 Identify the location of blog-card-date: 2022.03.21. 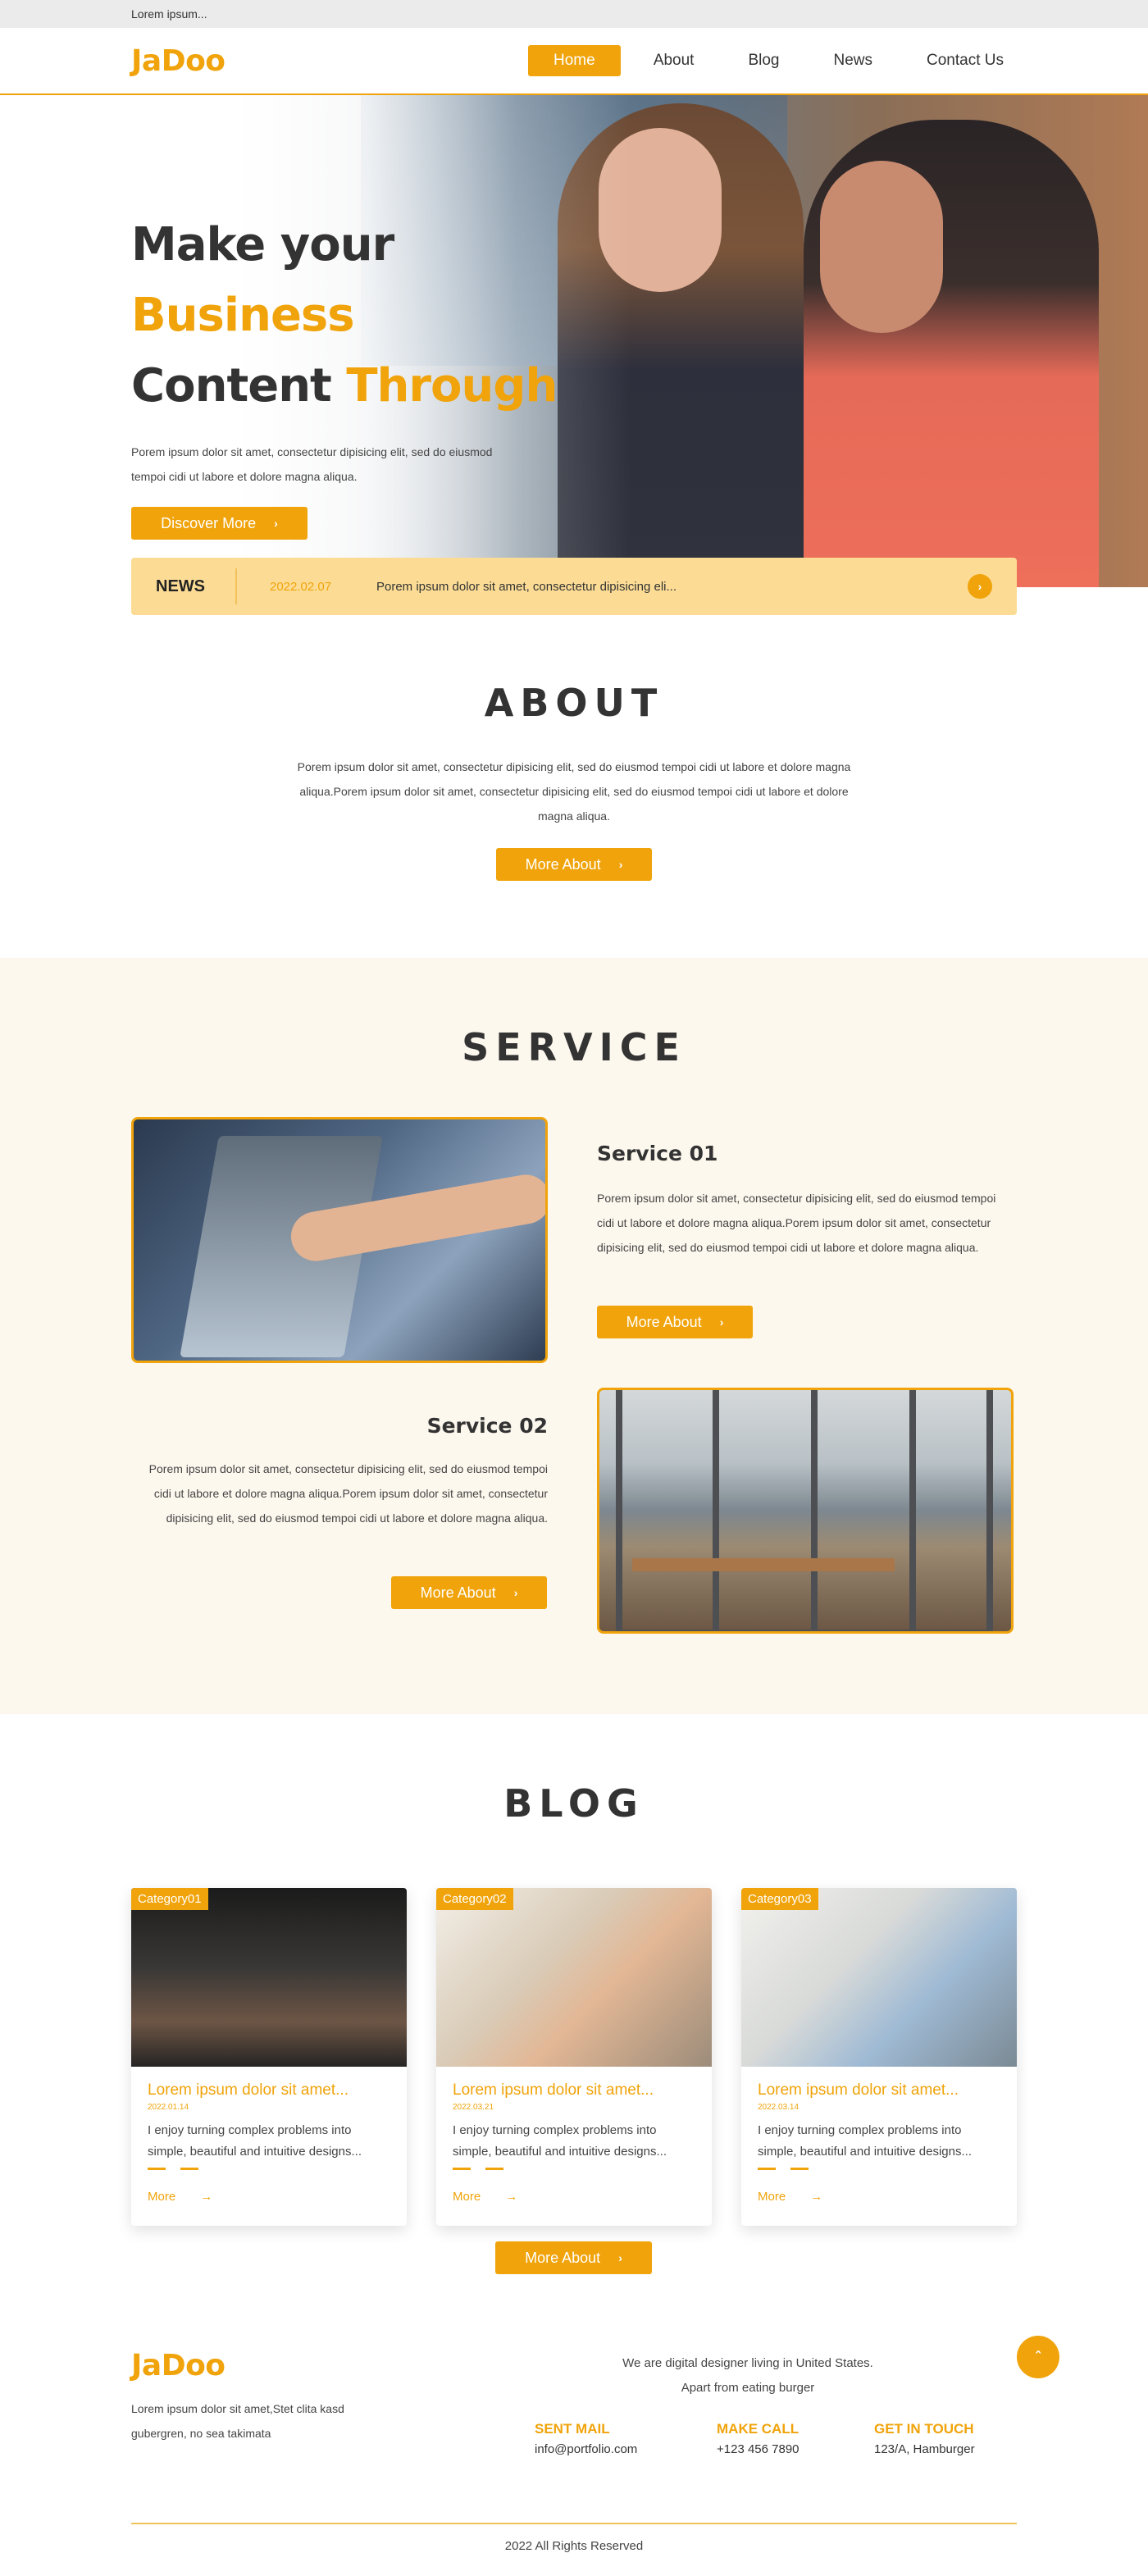
(473, 2107).